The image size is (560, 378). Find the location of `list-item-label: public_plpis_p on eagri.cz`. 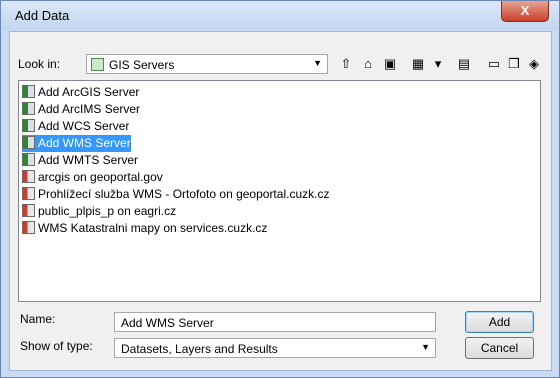

list-item-label: public_plpis_p on eagri.cz is located at coordinates (107, 211).